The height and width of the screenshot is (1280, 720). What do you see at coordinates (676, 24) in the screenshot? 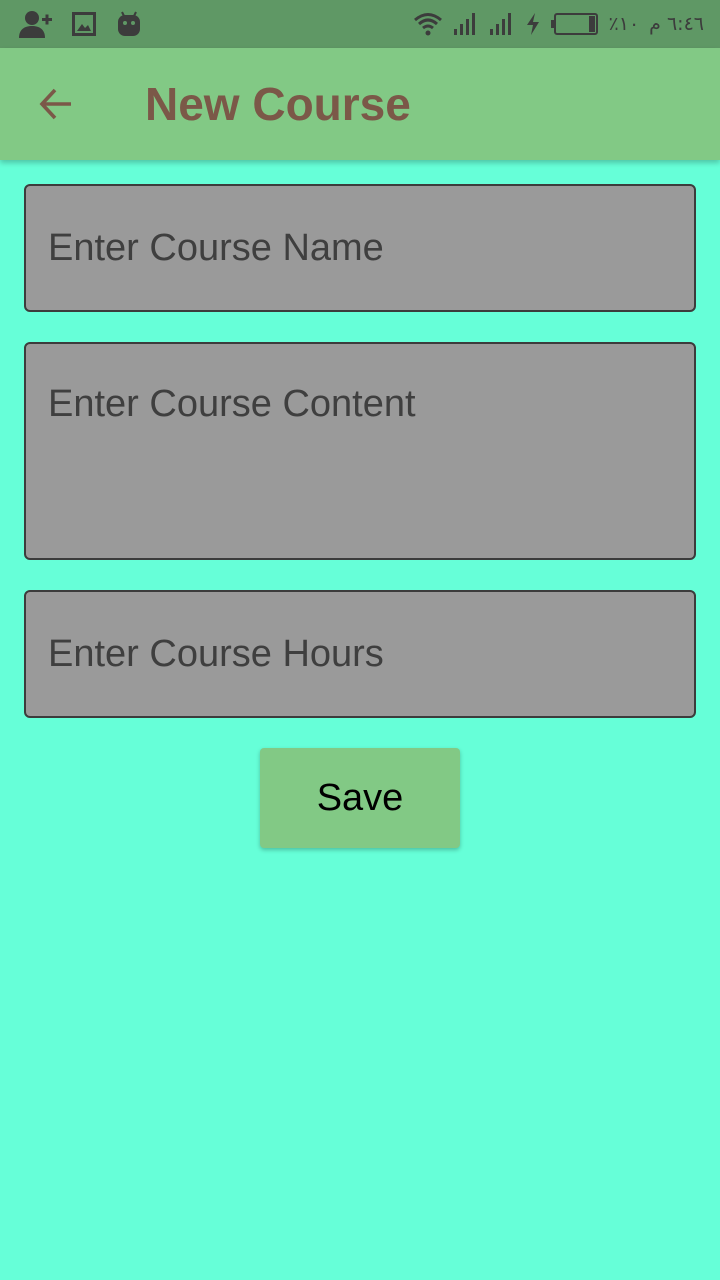
I see `clock: ٦:٤٦ م` at bounding box center [676, 24].